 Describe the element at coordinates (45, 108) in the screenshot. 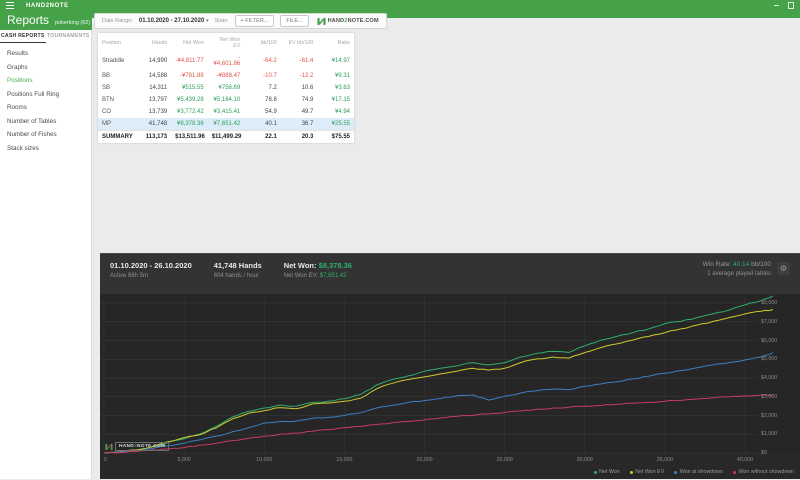

I see `sidebar-item-rooms: Rooms` at that location.